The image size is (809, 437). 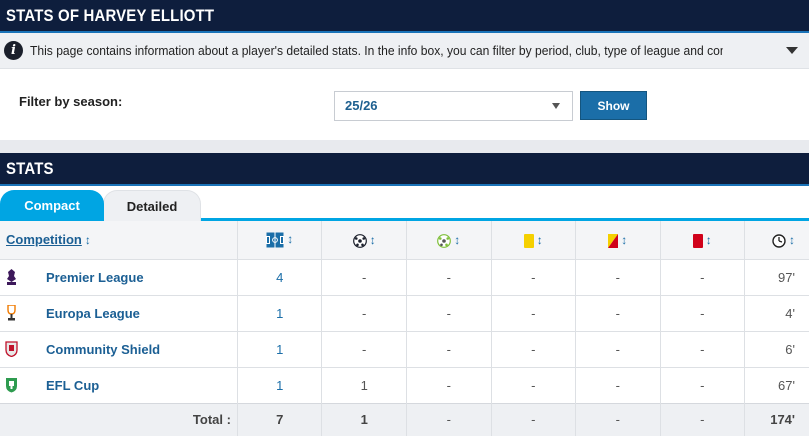 I want to click on goals-icon, so click(x=359, y=240).